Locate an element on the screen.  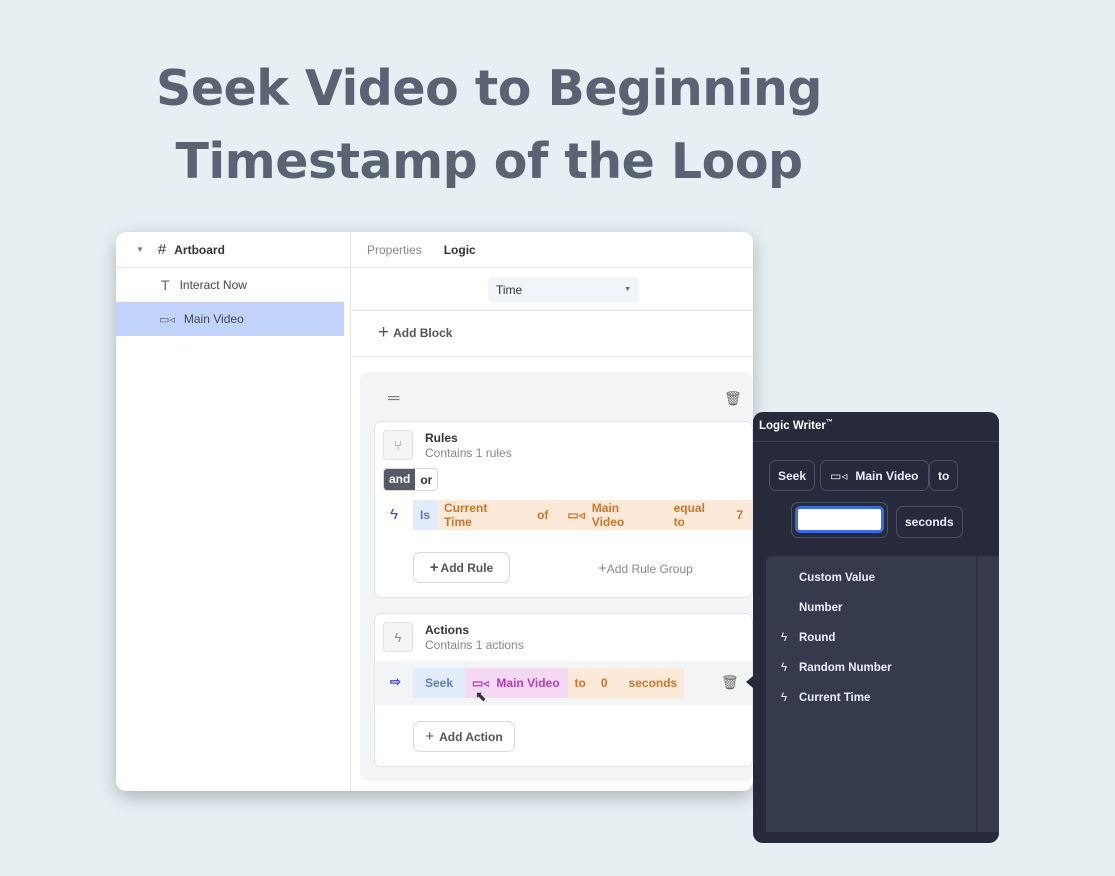
label: Number is located at coordinates (821, 608).